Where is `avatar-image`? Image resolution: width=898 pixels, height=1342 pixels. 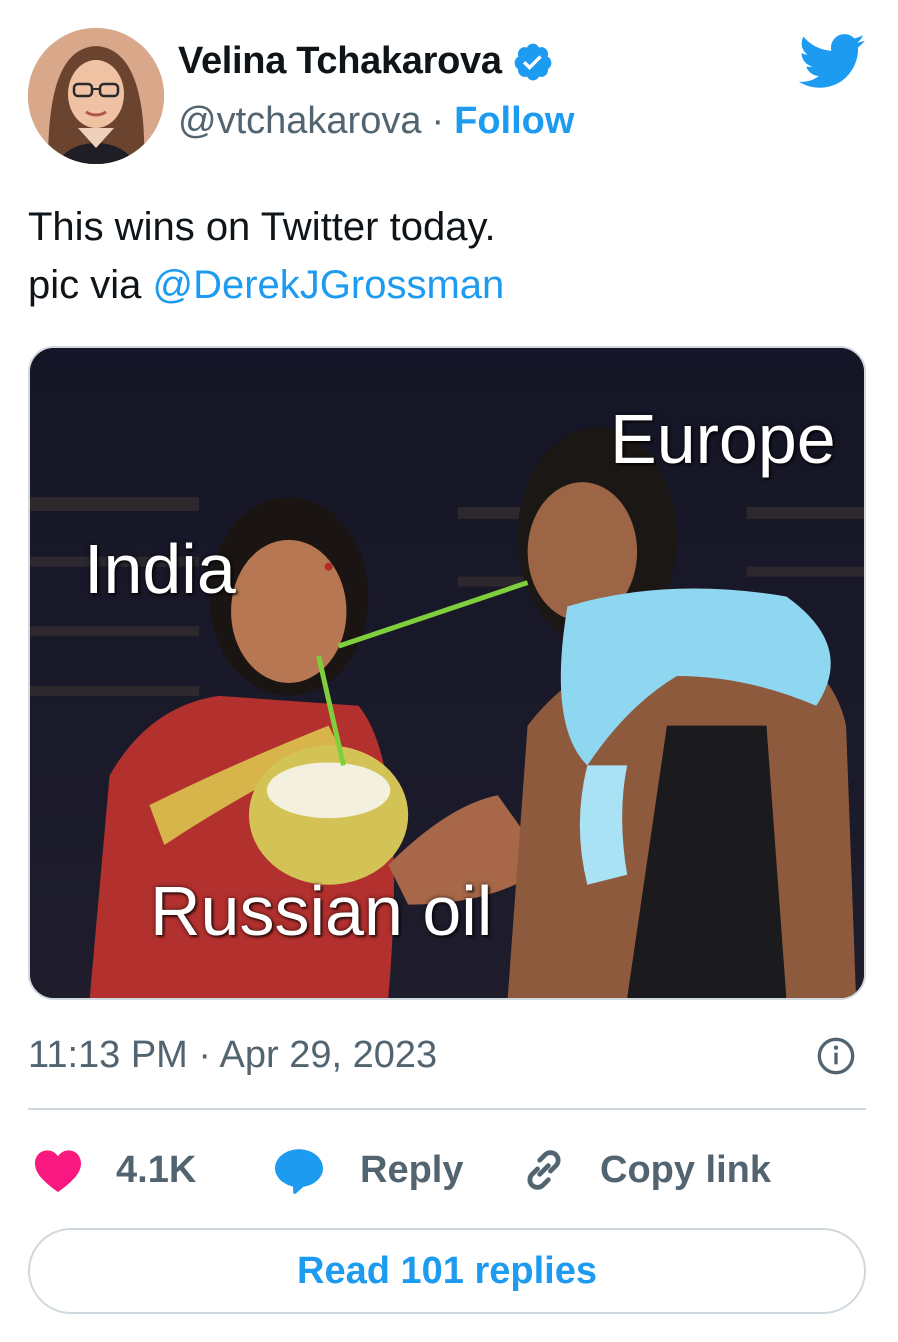 avatar-image is located at coordinates (96, 96).